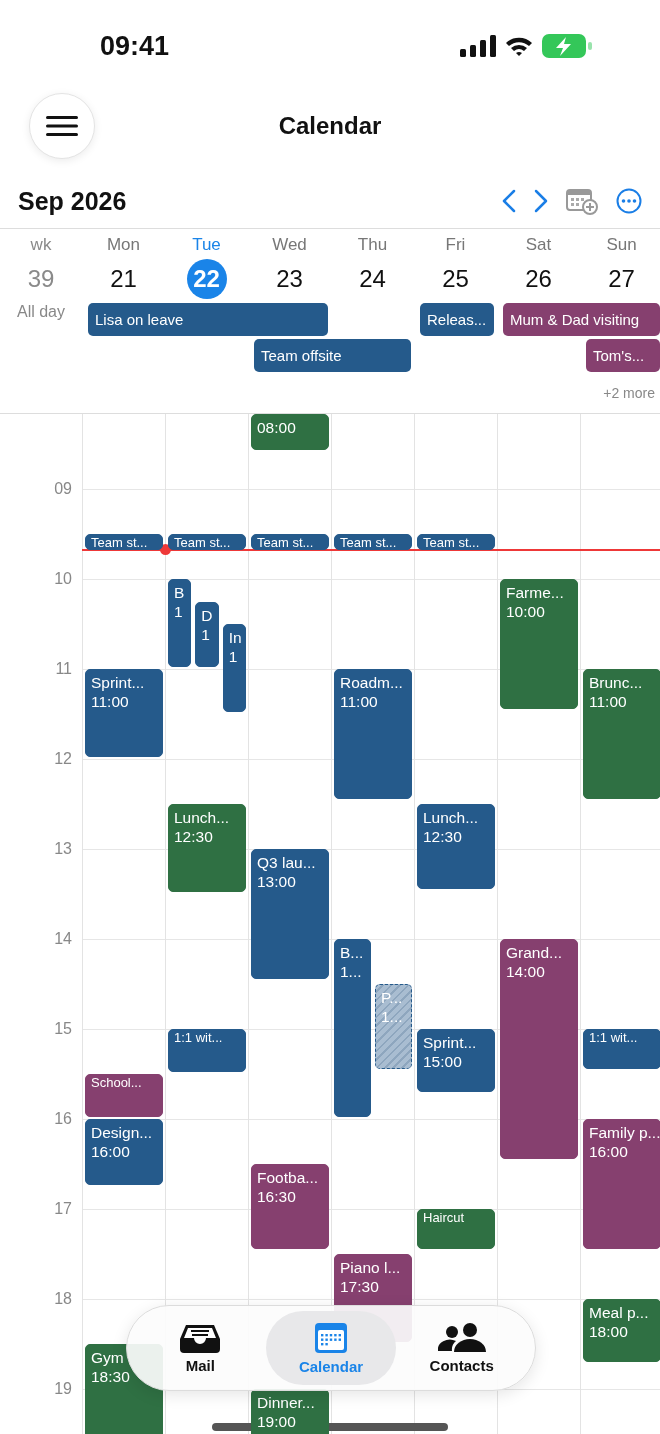  Describe the element at coordinates (455, 279) in the screenshot. I see `day-number: 25` at that location.